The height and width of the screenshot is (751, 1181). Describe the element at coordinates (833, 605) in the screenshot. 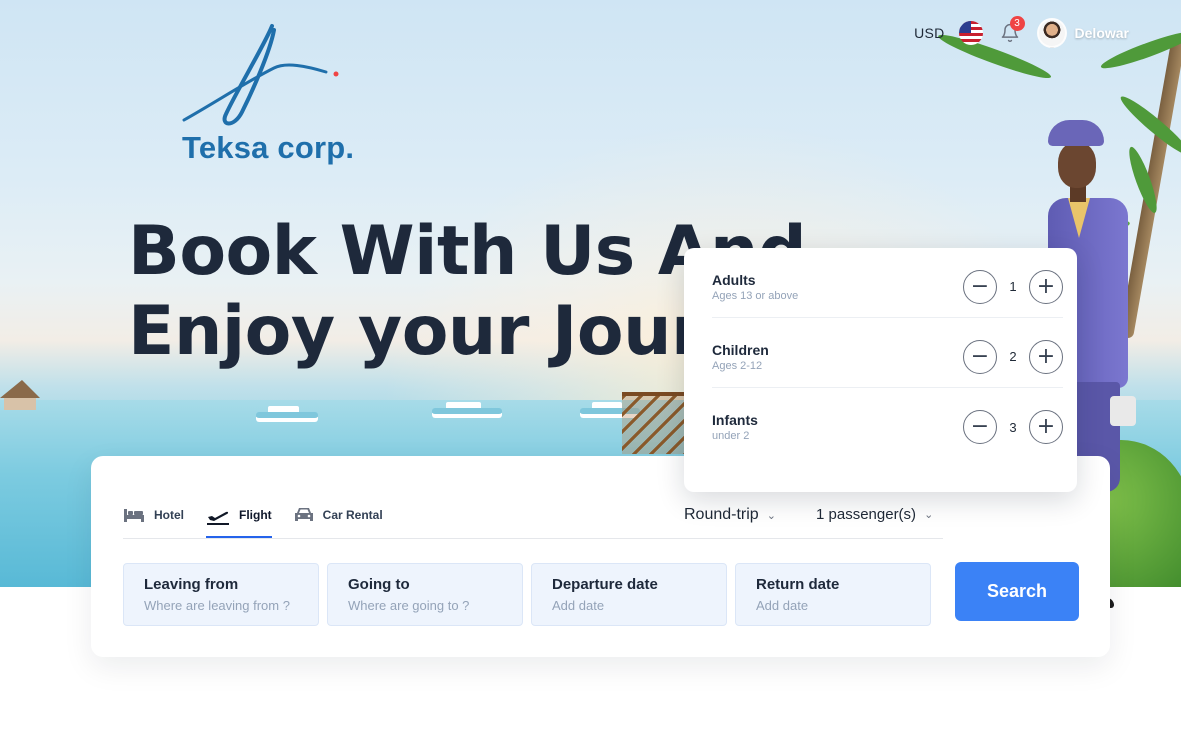

I see `return-date-input` at that location.